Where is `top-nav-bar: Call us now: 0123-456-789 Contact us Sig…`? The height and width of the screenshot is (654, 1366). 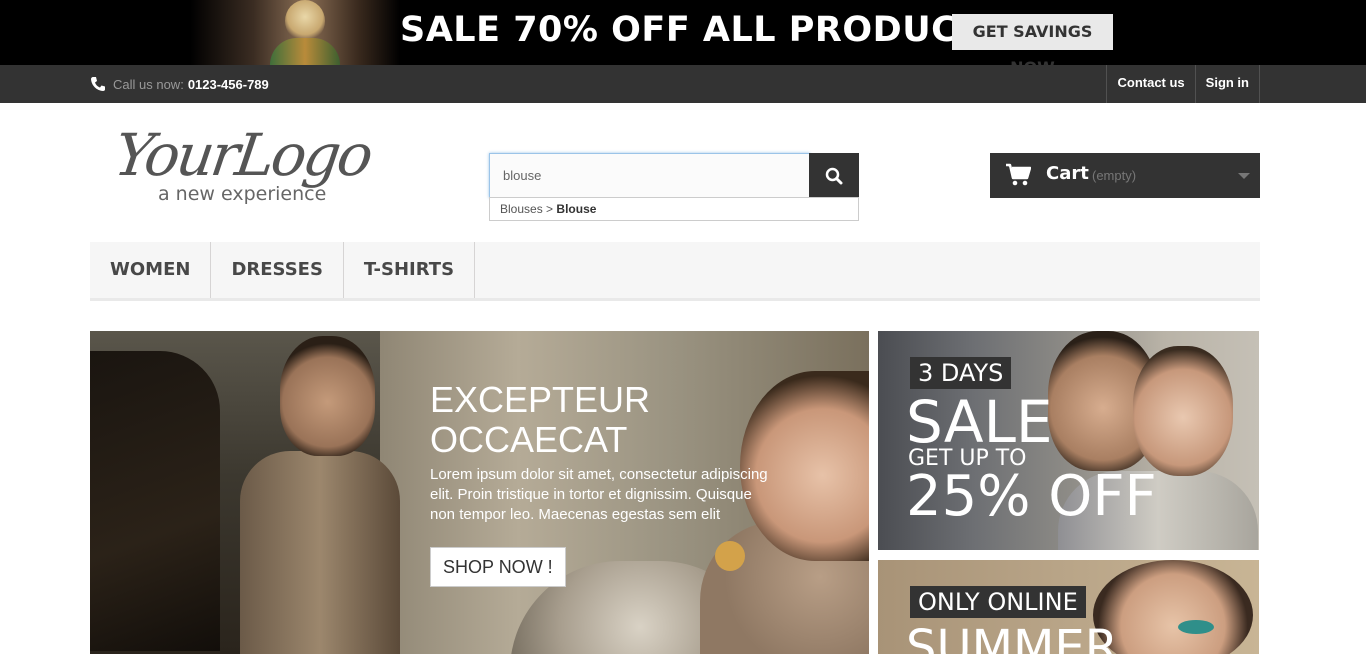 top-nav-bar: Call us now: 0123-456-789 Contact us Sig… is located at coordinates (683, 84).